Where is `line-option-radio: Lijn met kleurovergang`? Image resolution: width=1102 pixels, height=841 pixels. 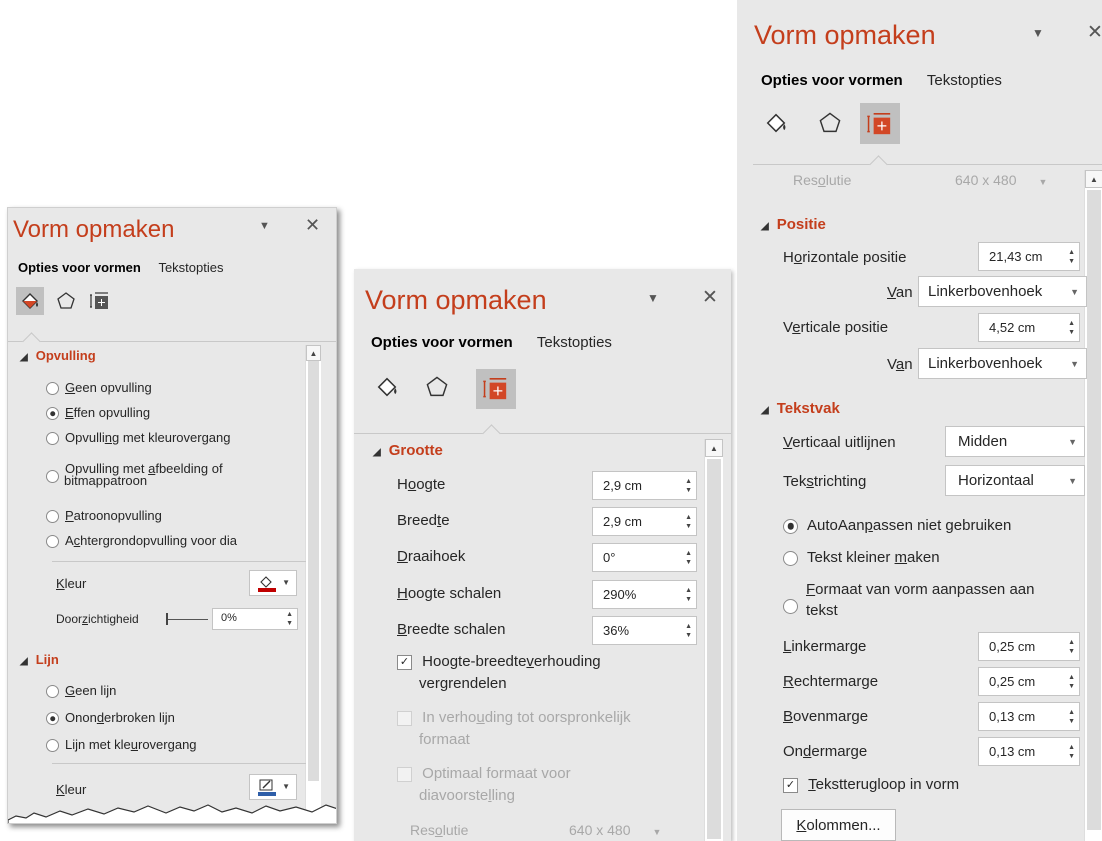 line-option-radio: Lijn met kleurovergang is located at coordinates (121, 745).